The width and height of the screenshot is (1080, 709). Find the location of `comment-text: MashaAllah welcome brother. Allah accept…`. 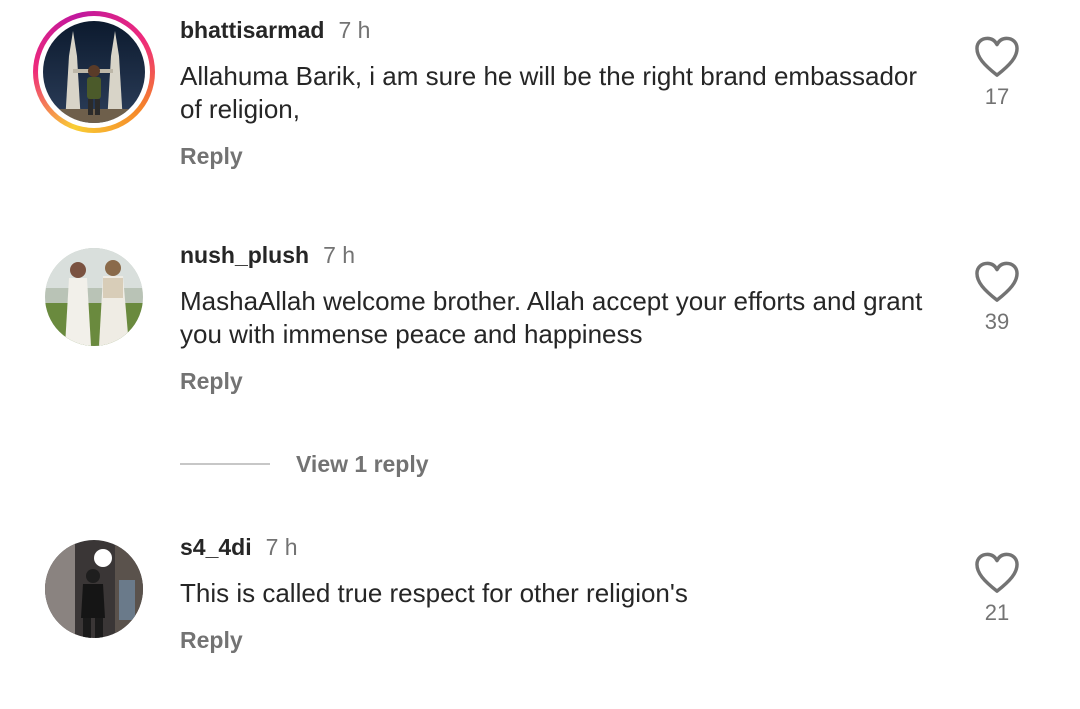

comment-text: MashaAllah welcome brother. Allah accept… is located at coordinates (551, 317).